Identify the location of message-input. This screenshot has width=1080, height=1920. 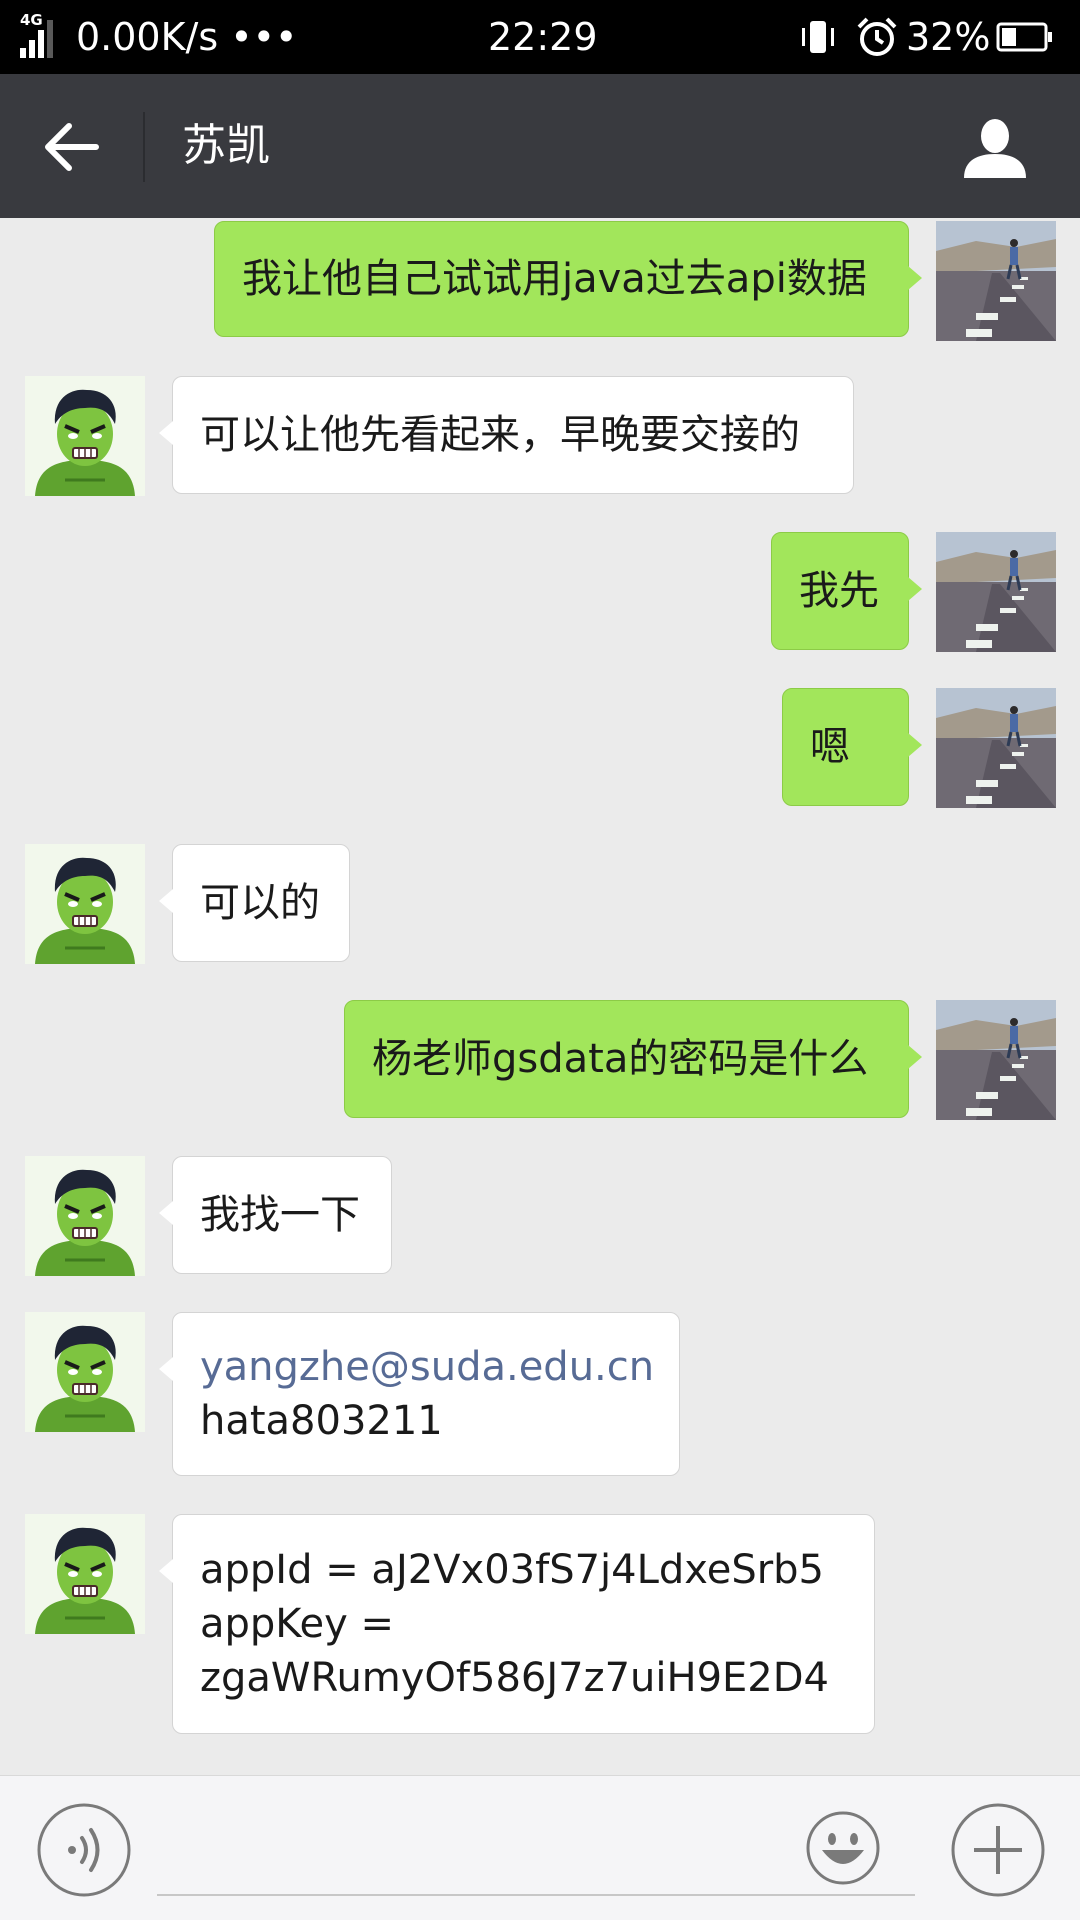
(536, 1846).